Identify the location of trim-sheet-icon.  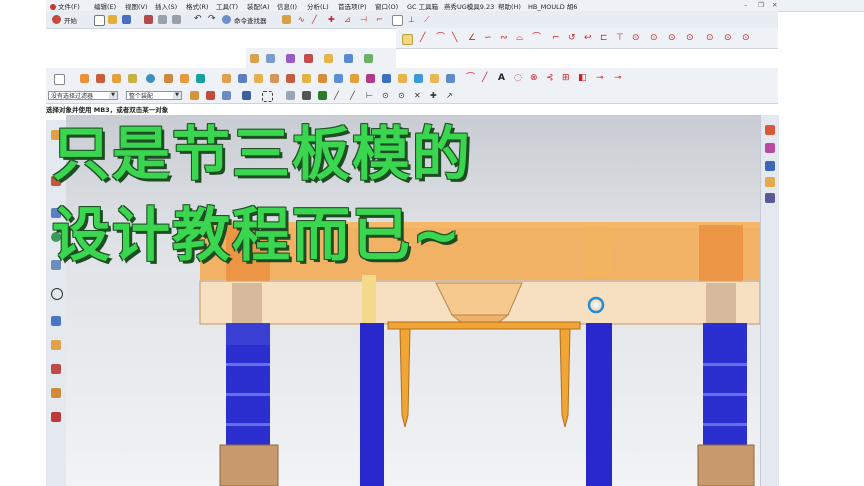
(450, 78).